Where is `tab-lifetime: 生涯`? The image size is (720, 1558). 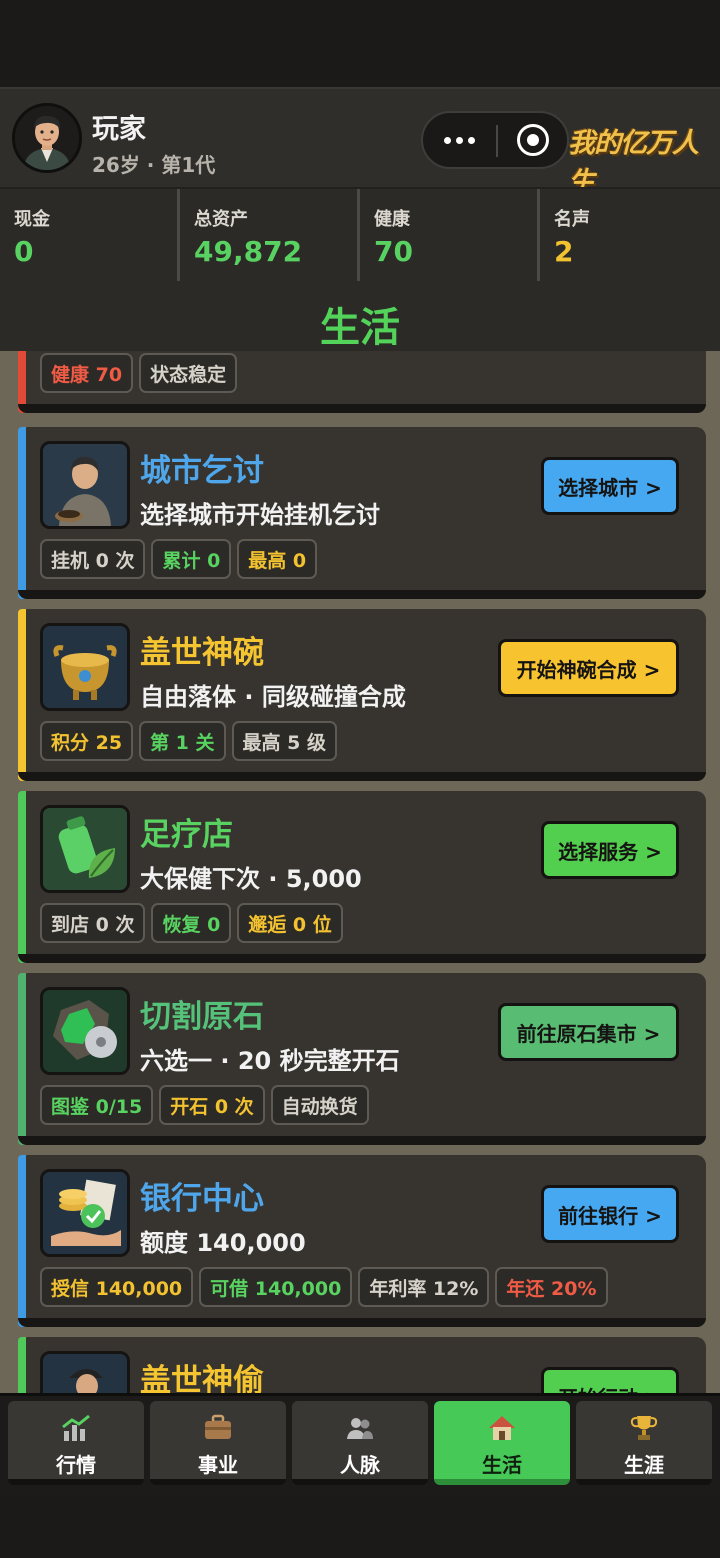
tab-lifetime: 生涯 is located at coordinates (644, 1443).